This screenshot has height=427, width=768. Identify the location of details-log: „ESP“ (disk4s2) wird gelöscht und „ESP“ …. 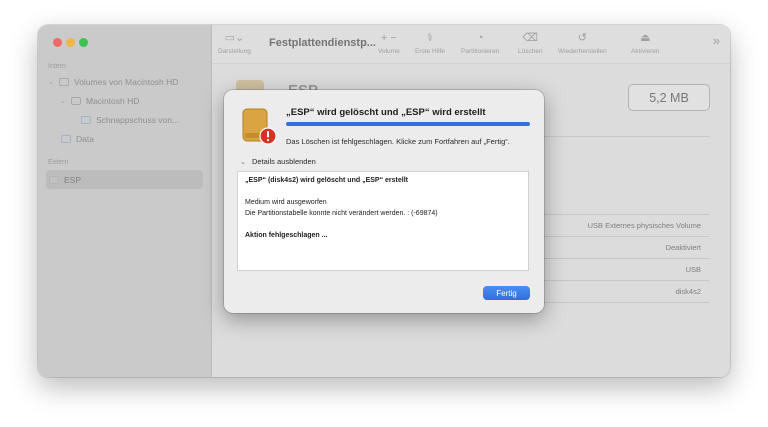
(383, 221).